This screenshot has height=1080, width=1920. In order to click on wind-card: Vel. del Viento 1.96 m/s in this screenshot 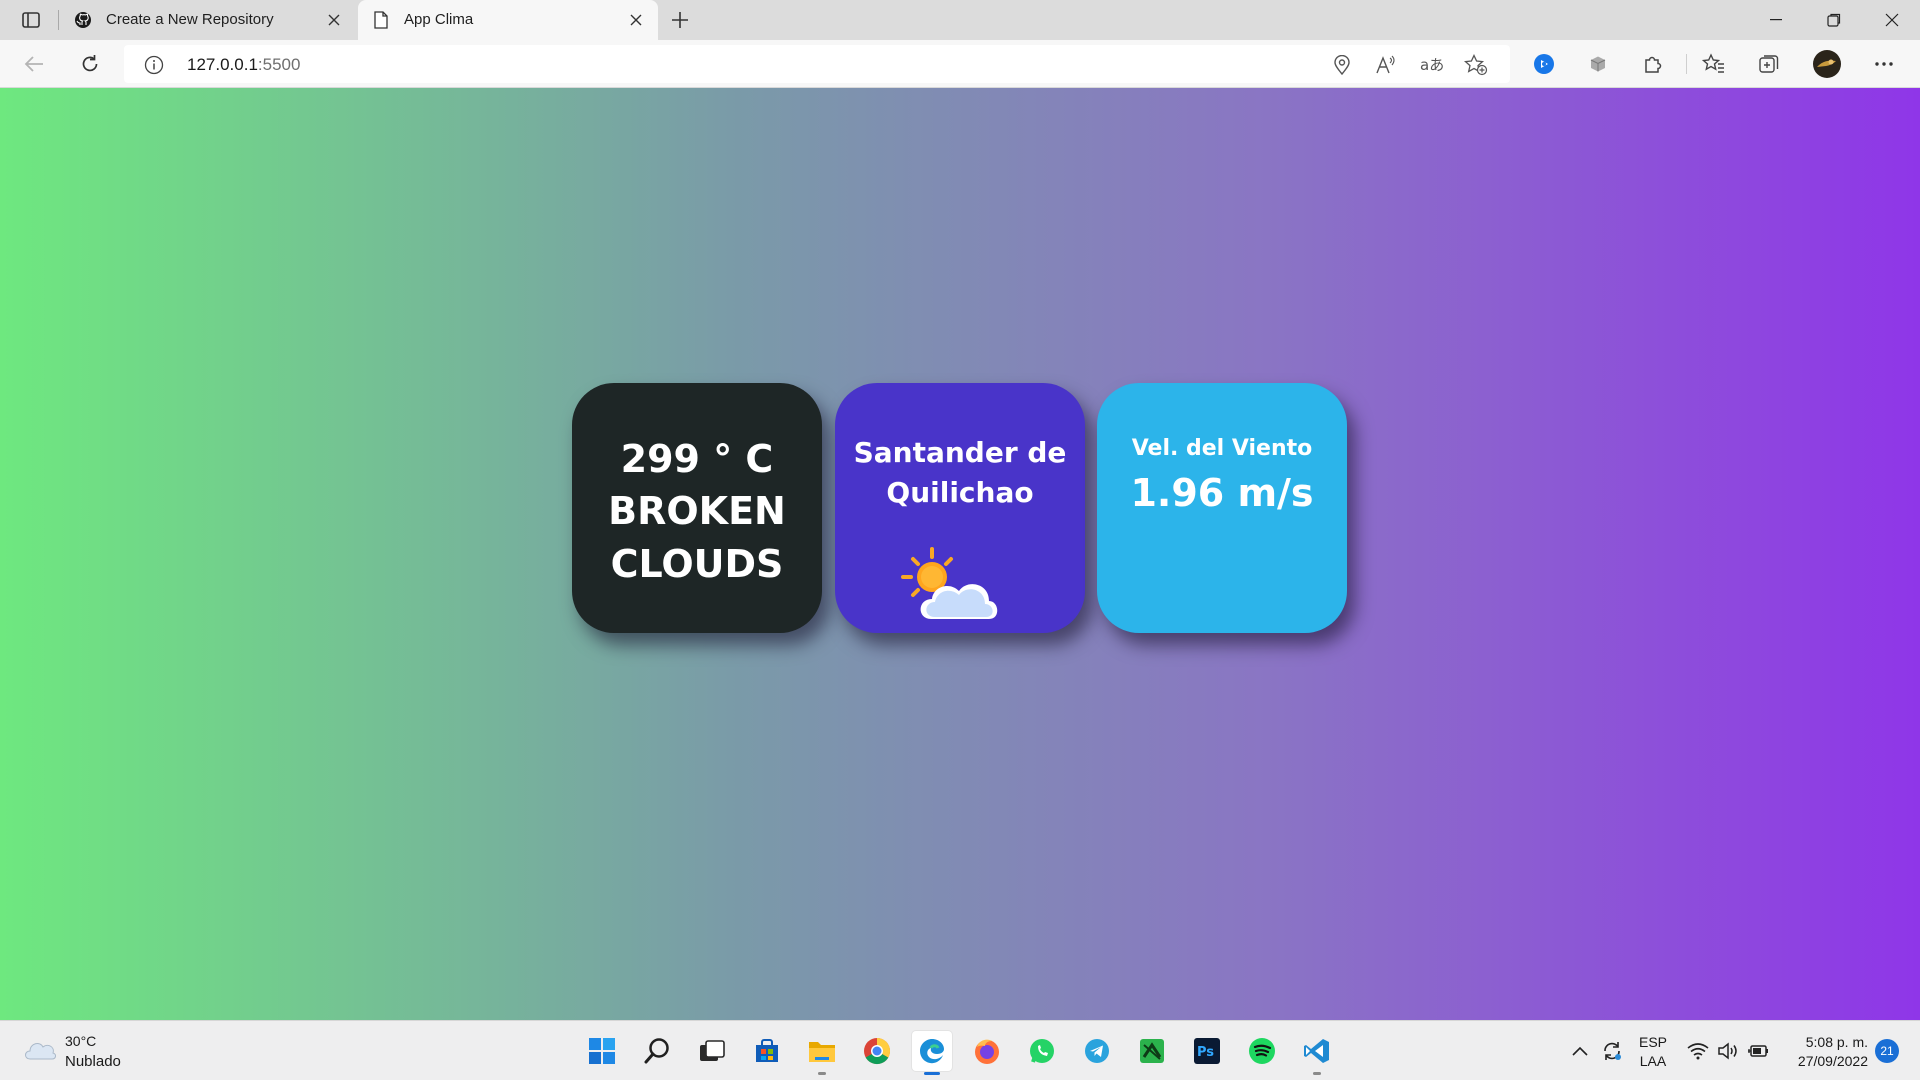, I will do `click(1222, 508)`.